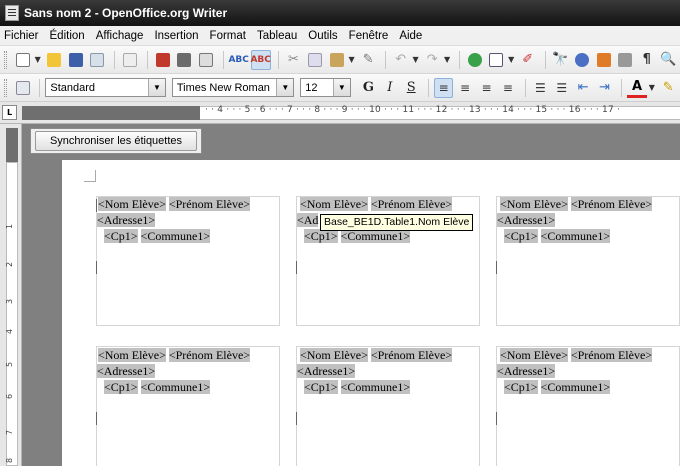 The width and height of the screenshot is (680, 466). What do you see at coordinates (98, 60) in the screenshot?
I see `email-icon` at bounding box center [98, 60].